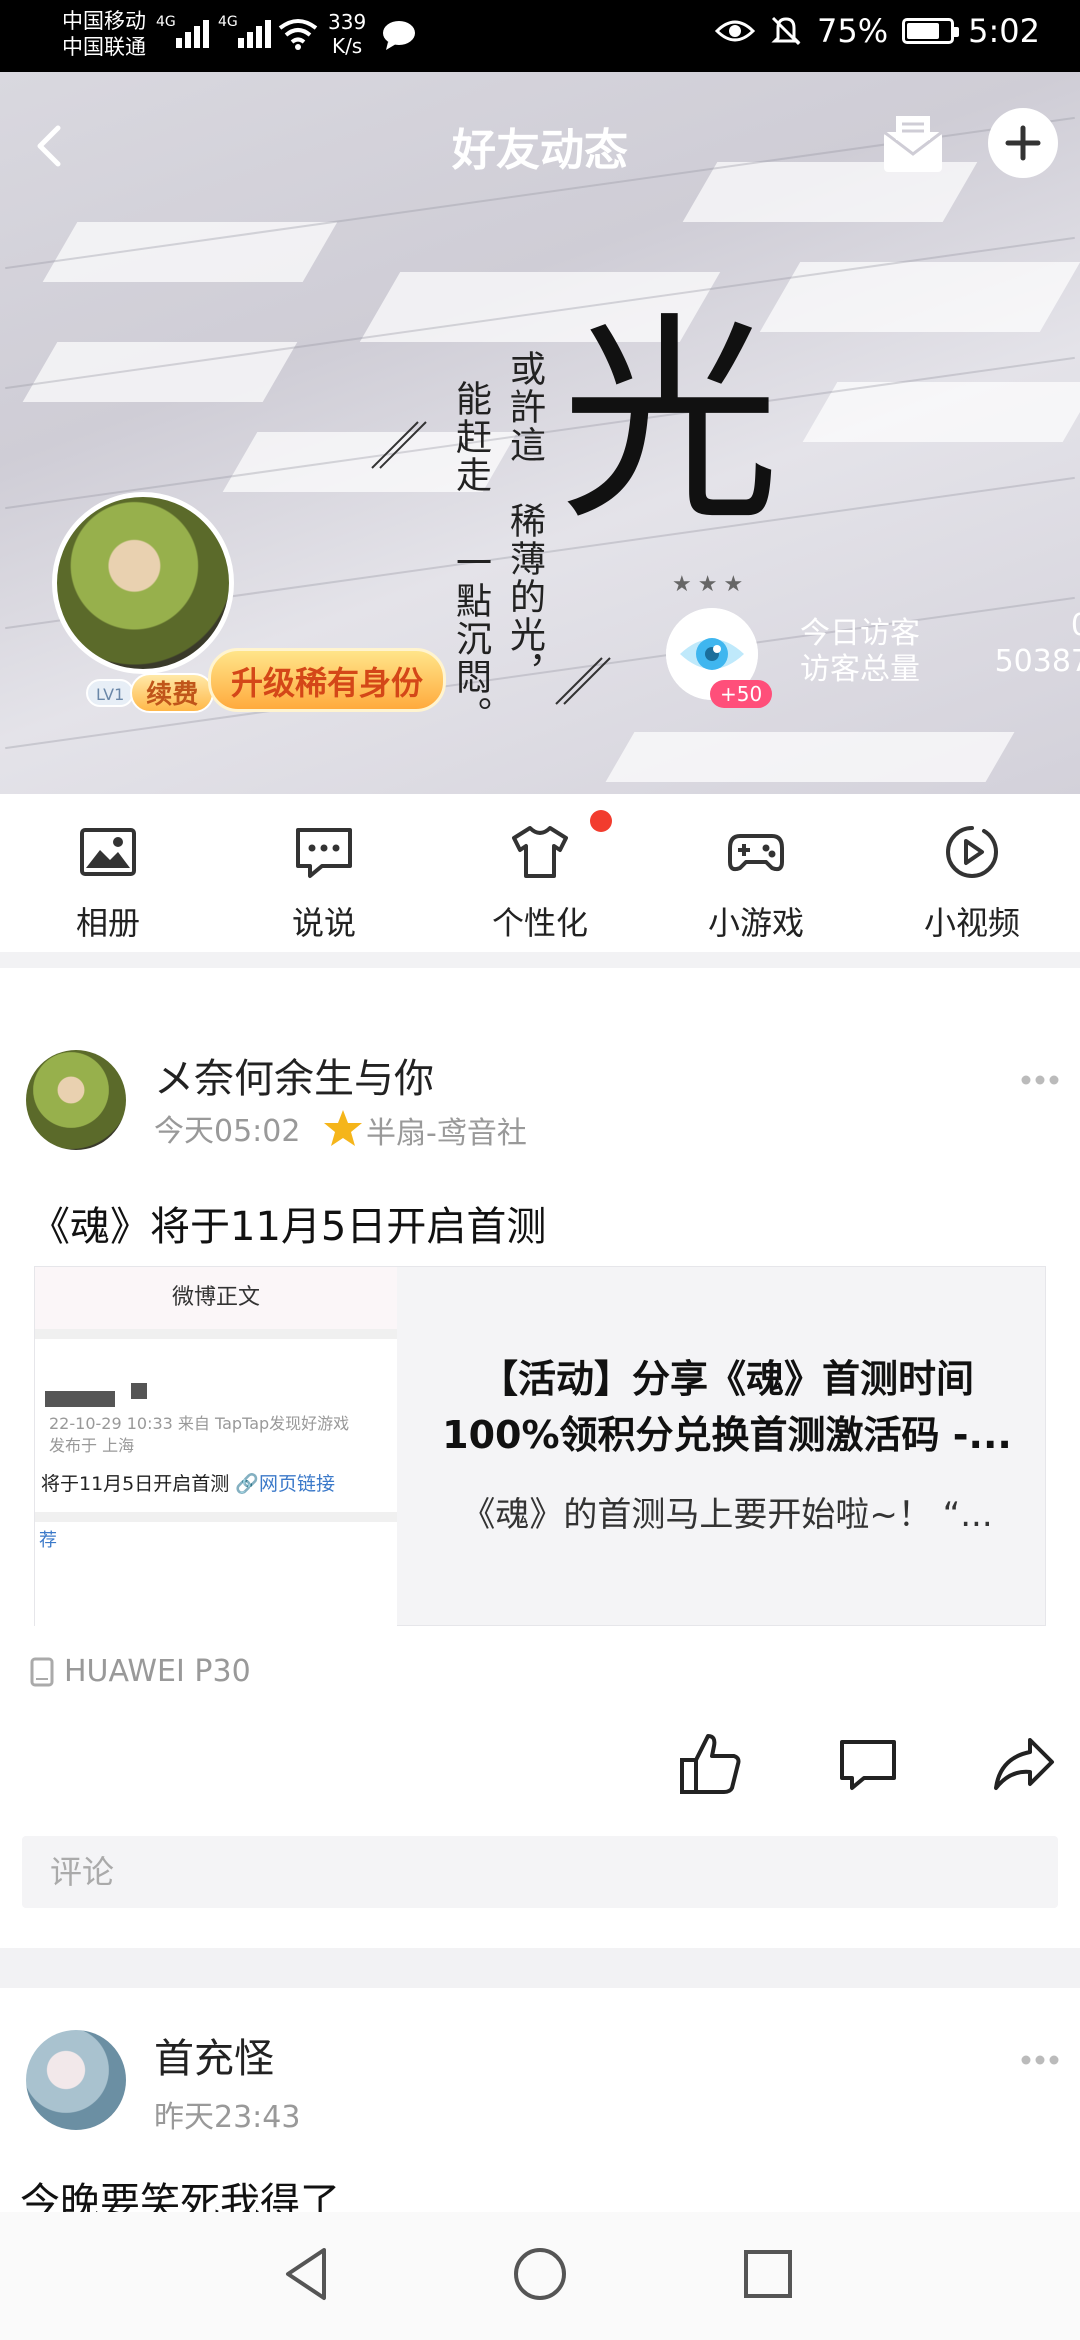 Image resolution: width=1080 pixels, height=2340 pixels. Describe the element at coordinates (296, 1484) in the screenshot. I see `thumbnail-link: 网页链接` at that location.